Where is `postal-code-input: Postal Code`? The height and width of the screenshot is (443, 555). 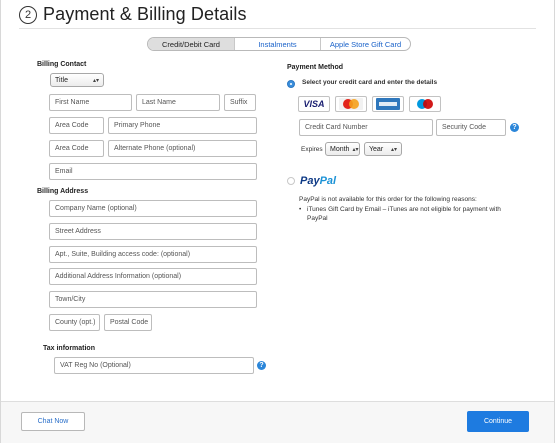
postal-code-input: Postal Code is located at coordinates (128, 322).